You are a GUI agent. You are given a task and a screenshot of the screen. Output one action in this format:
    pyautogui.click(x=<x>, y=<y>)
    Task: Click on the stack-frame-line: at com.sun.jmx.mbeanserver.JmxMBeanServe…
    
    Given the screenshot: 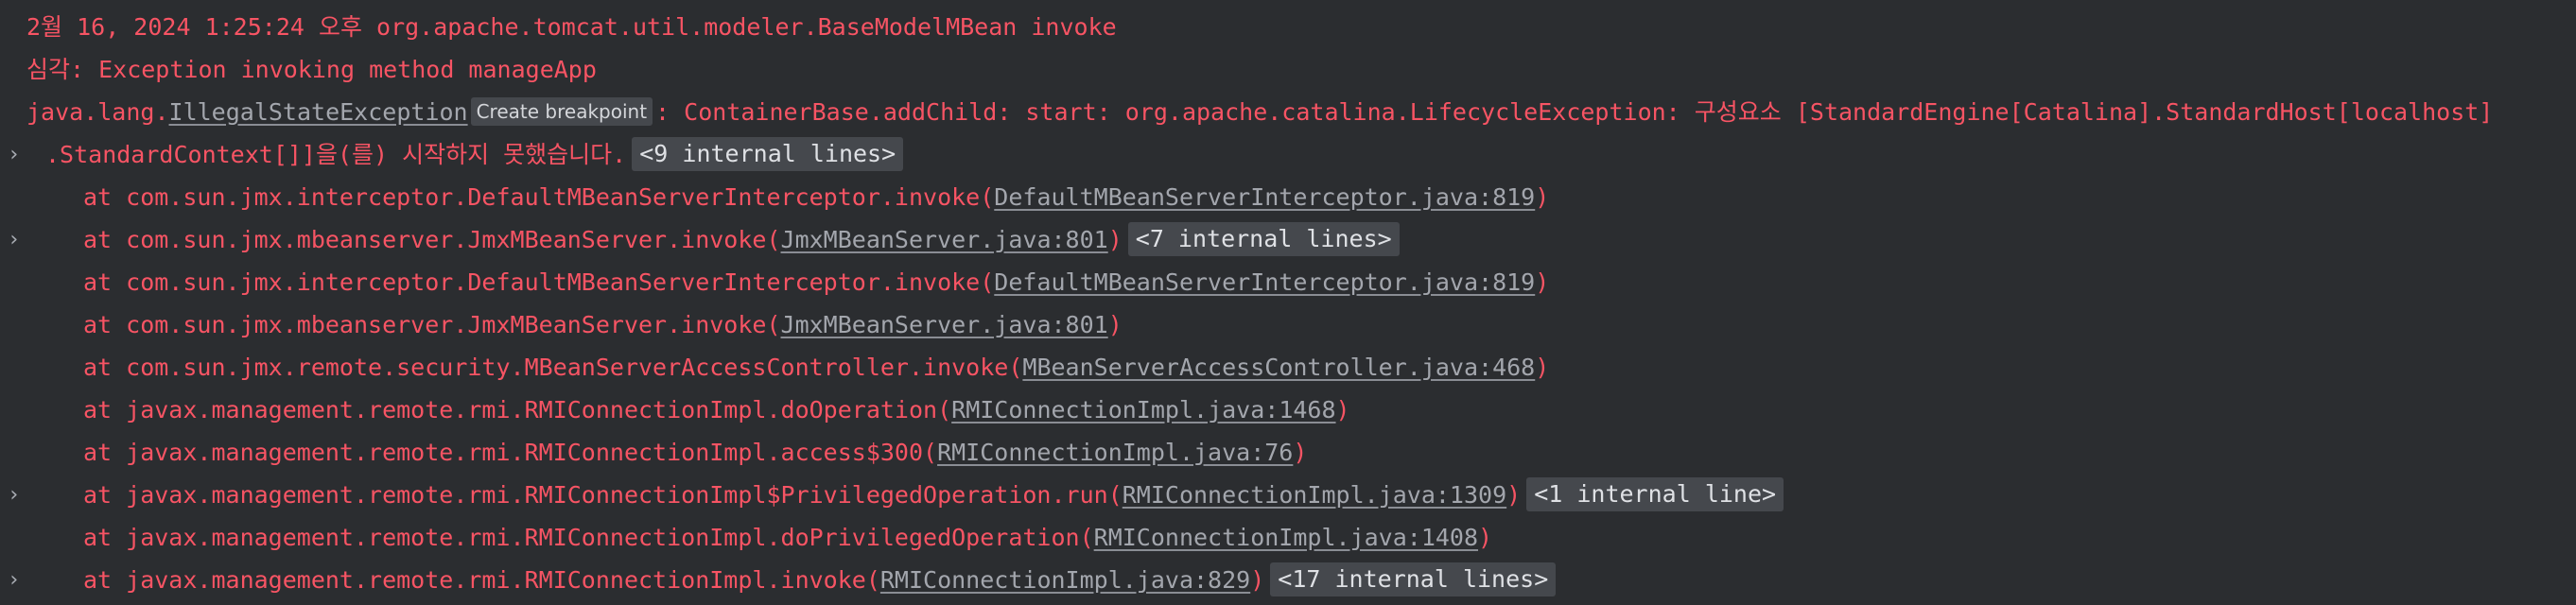 What is the action you would take?
    pyautogui.click(x=1288, y=325)
    